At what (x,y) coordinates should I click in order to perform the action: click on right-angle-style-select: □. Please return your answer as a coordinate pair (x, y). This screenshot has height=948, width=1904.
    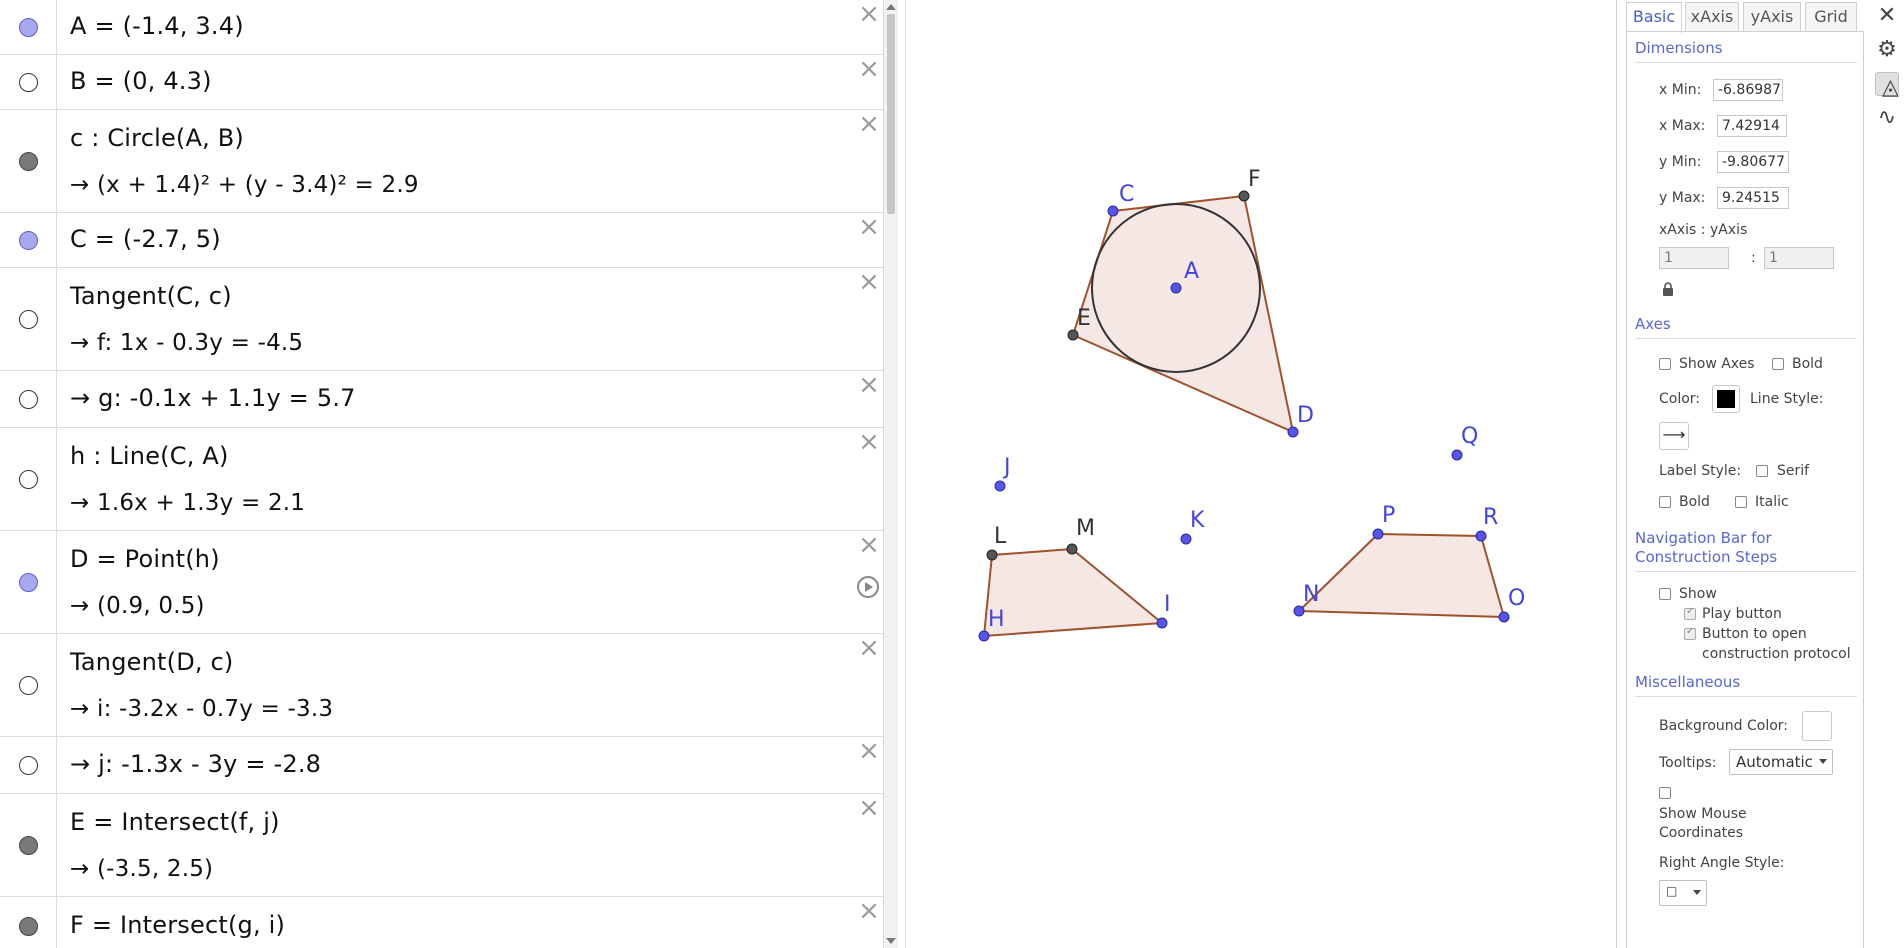
    Looking at the image, I should click on (1683, 893).